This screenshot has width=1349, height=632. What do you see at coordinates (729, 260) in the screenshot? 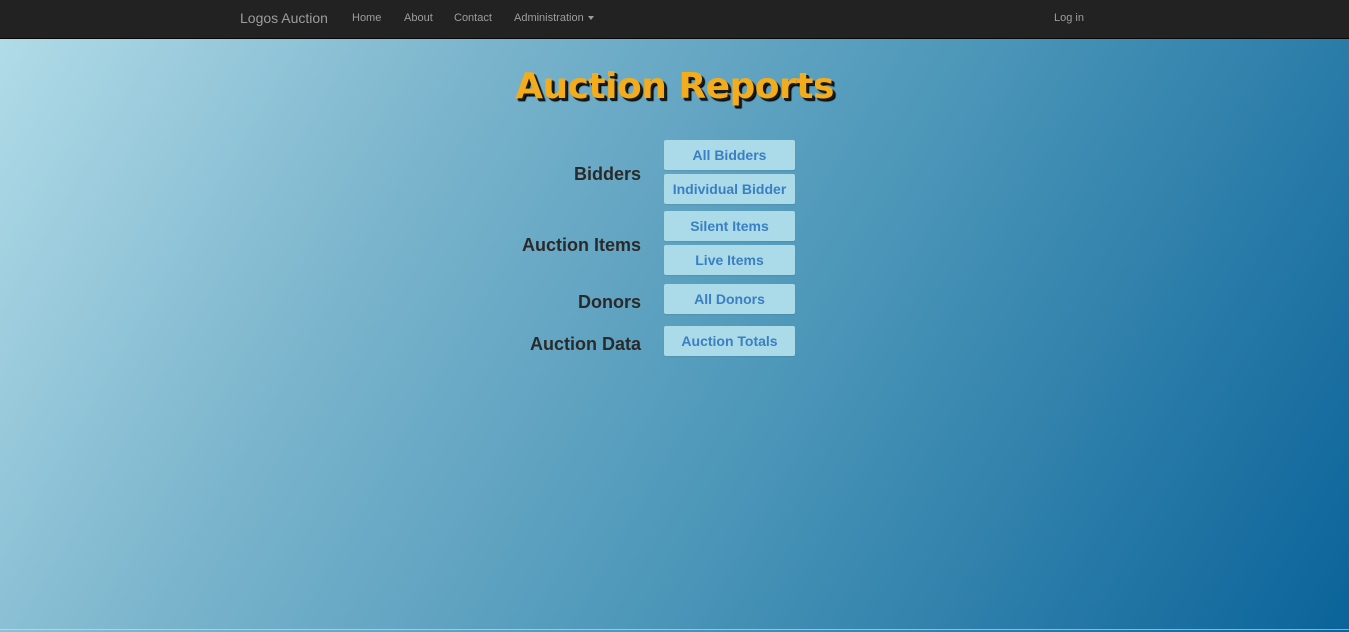
I see `live-items-button: Live Items` at bounding box center [729, 260].